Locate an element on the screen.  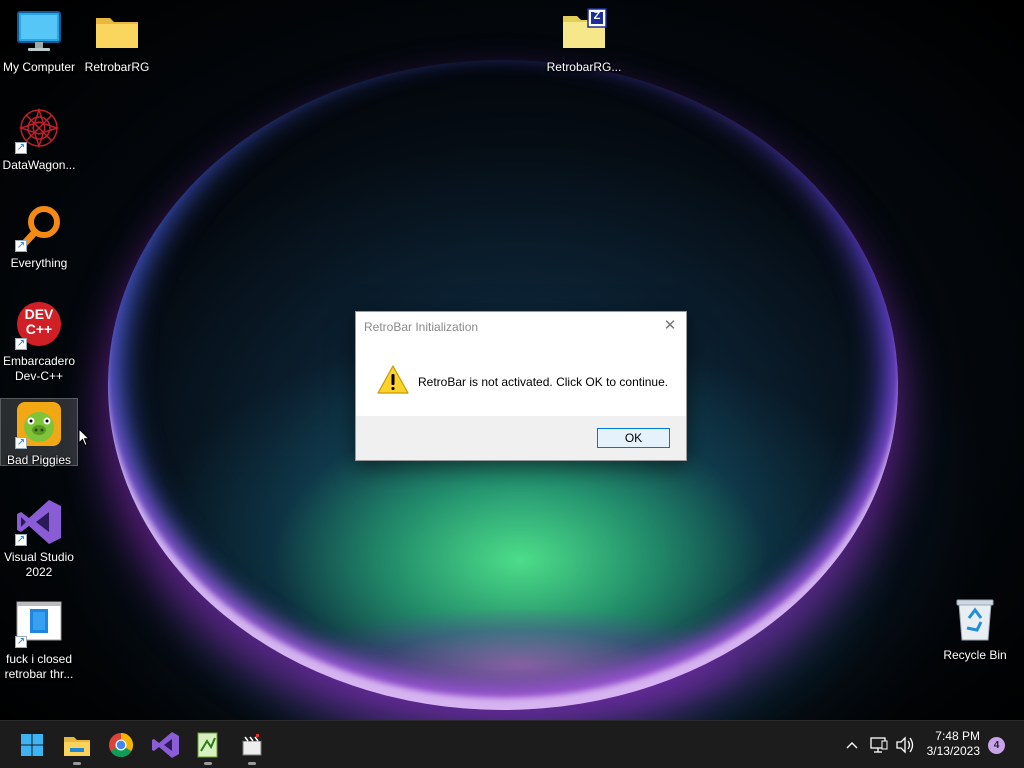
magnifier-icon: ↗ is located at coordinates (39, 228).